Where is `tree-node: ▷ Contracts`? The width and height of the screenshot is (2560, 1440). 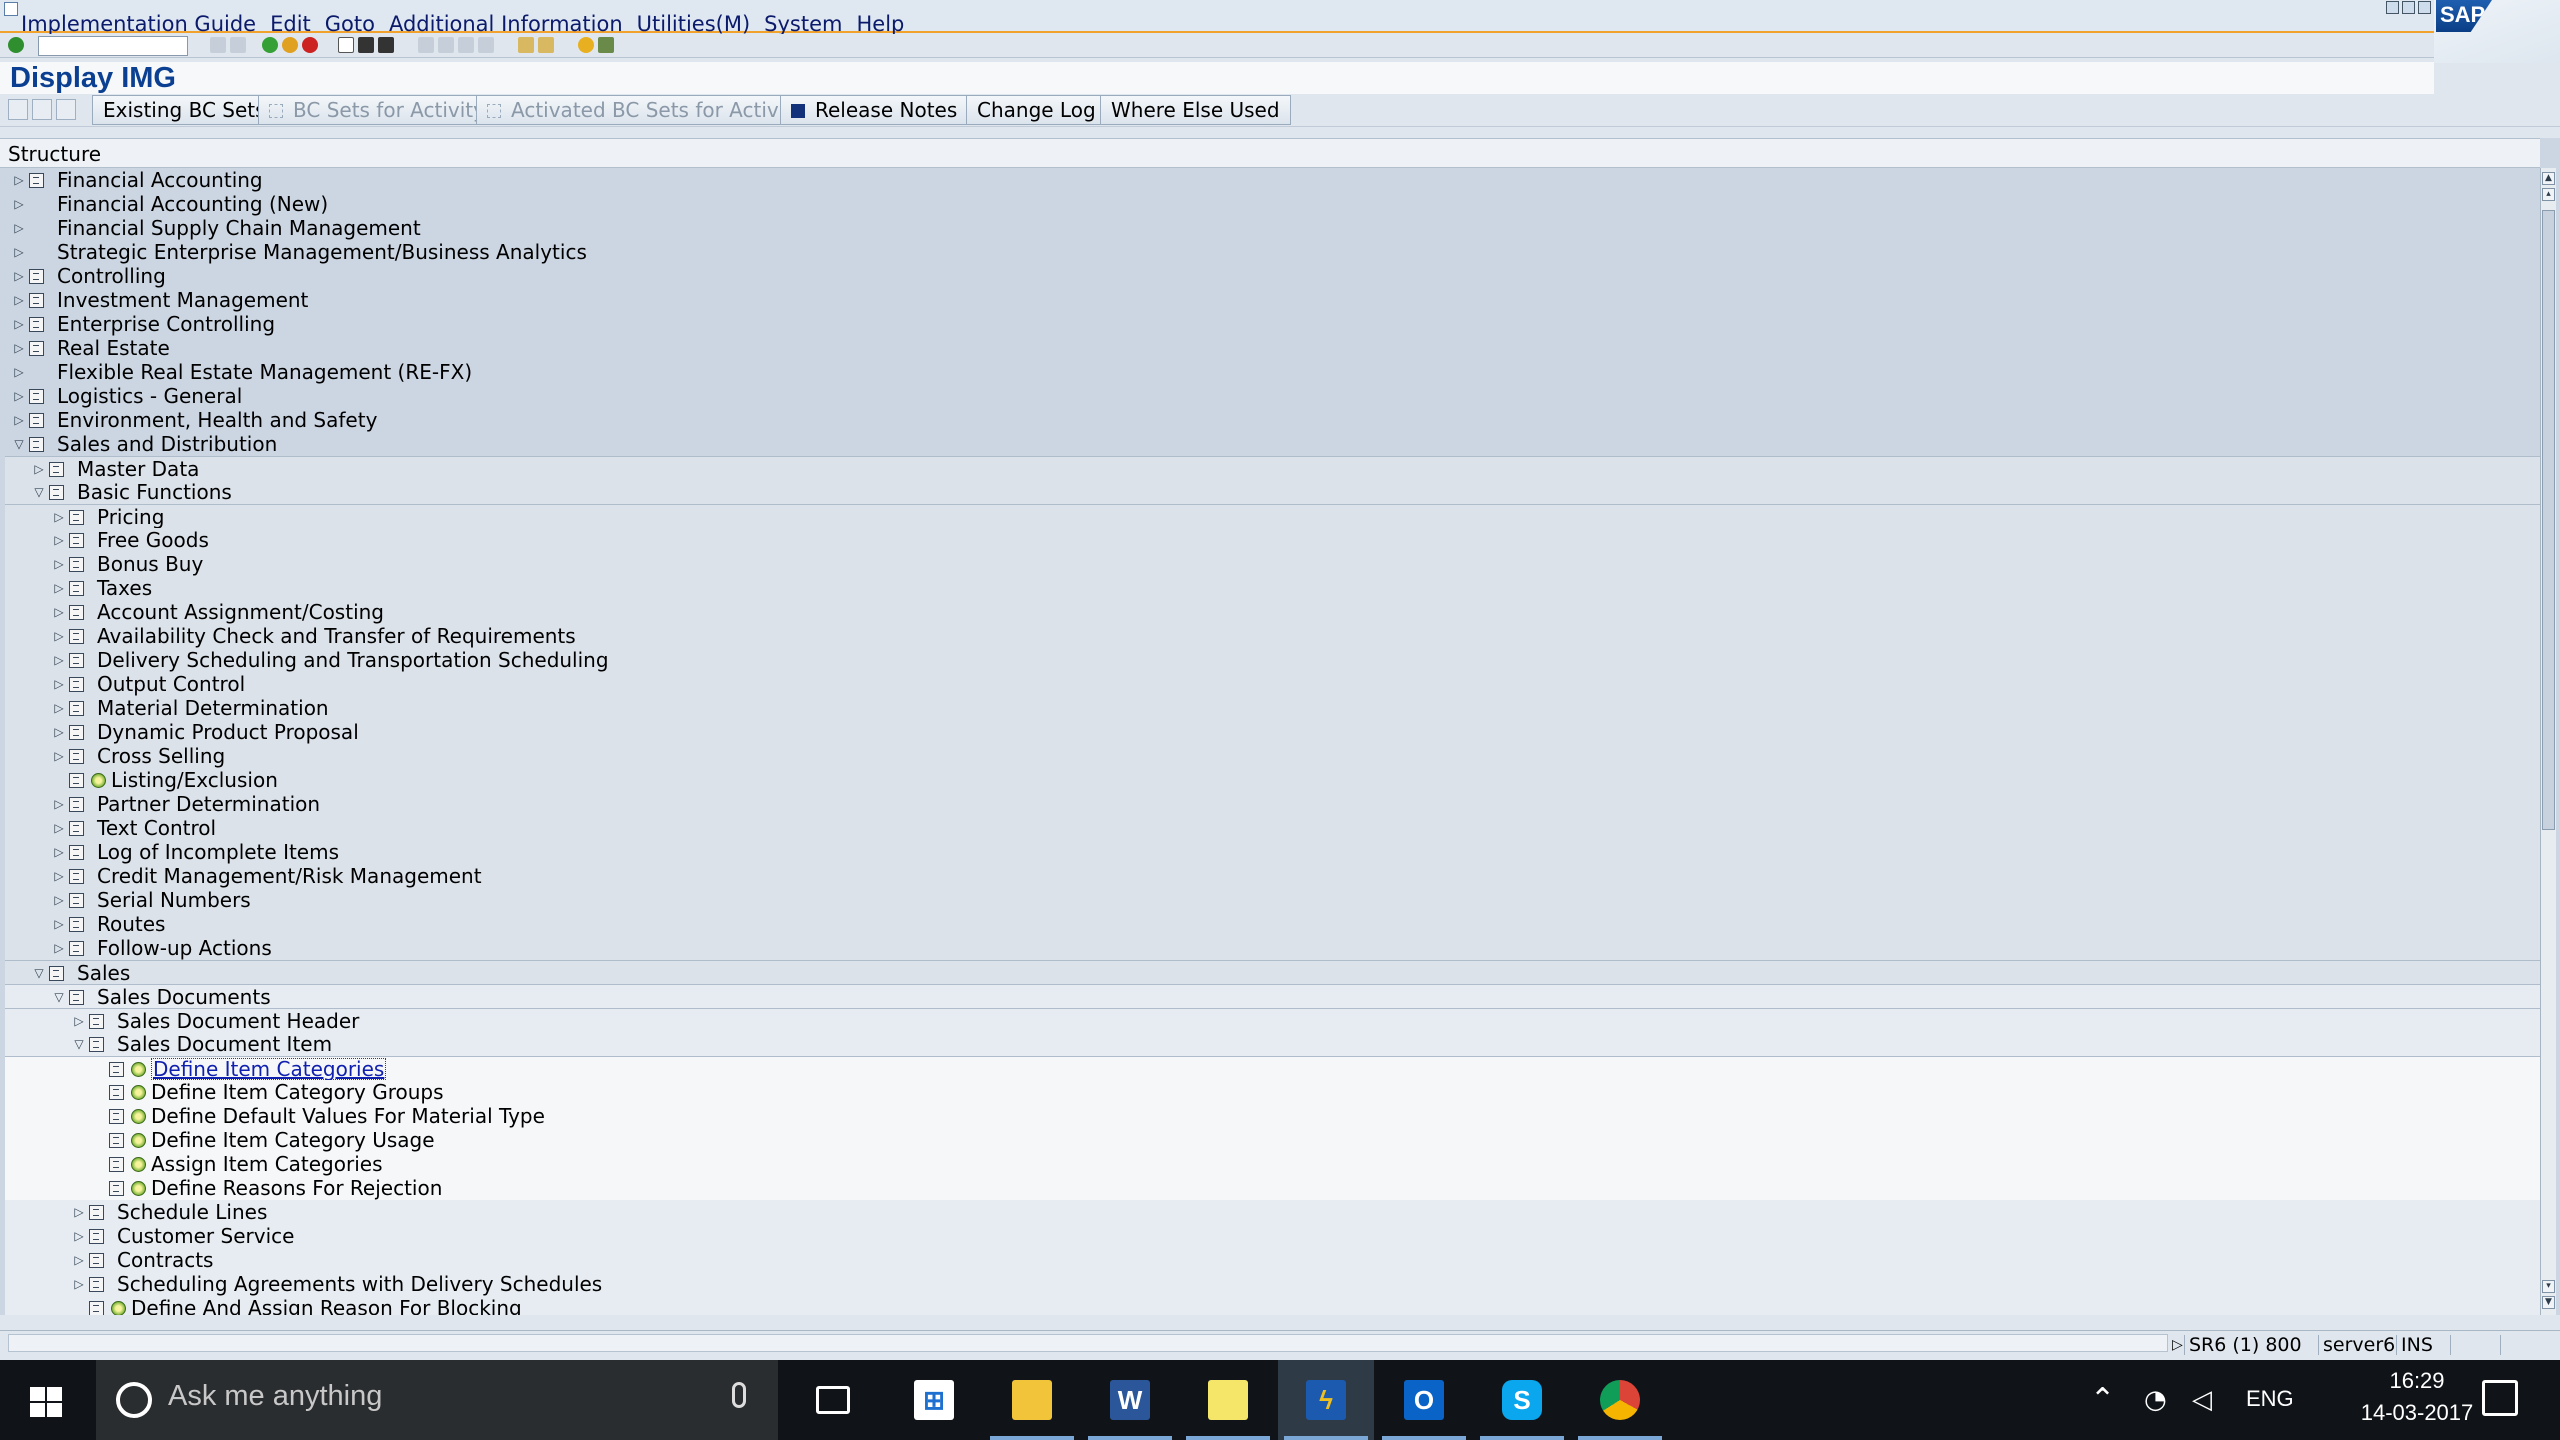 tree-node: ▷ Contracts is located at coordinates (1272, 1260).